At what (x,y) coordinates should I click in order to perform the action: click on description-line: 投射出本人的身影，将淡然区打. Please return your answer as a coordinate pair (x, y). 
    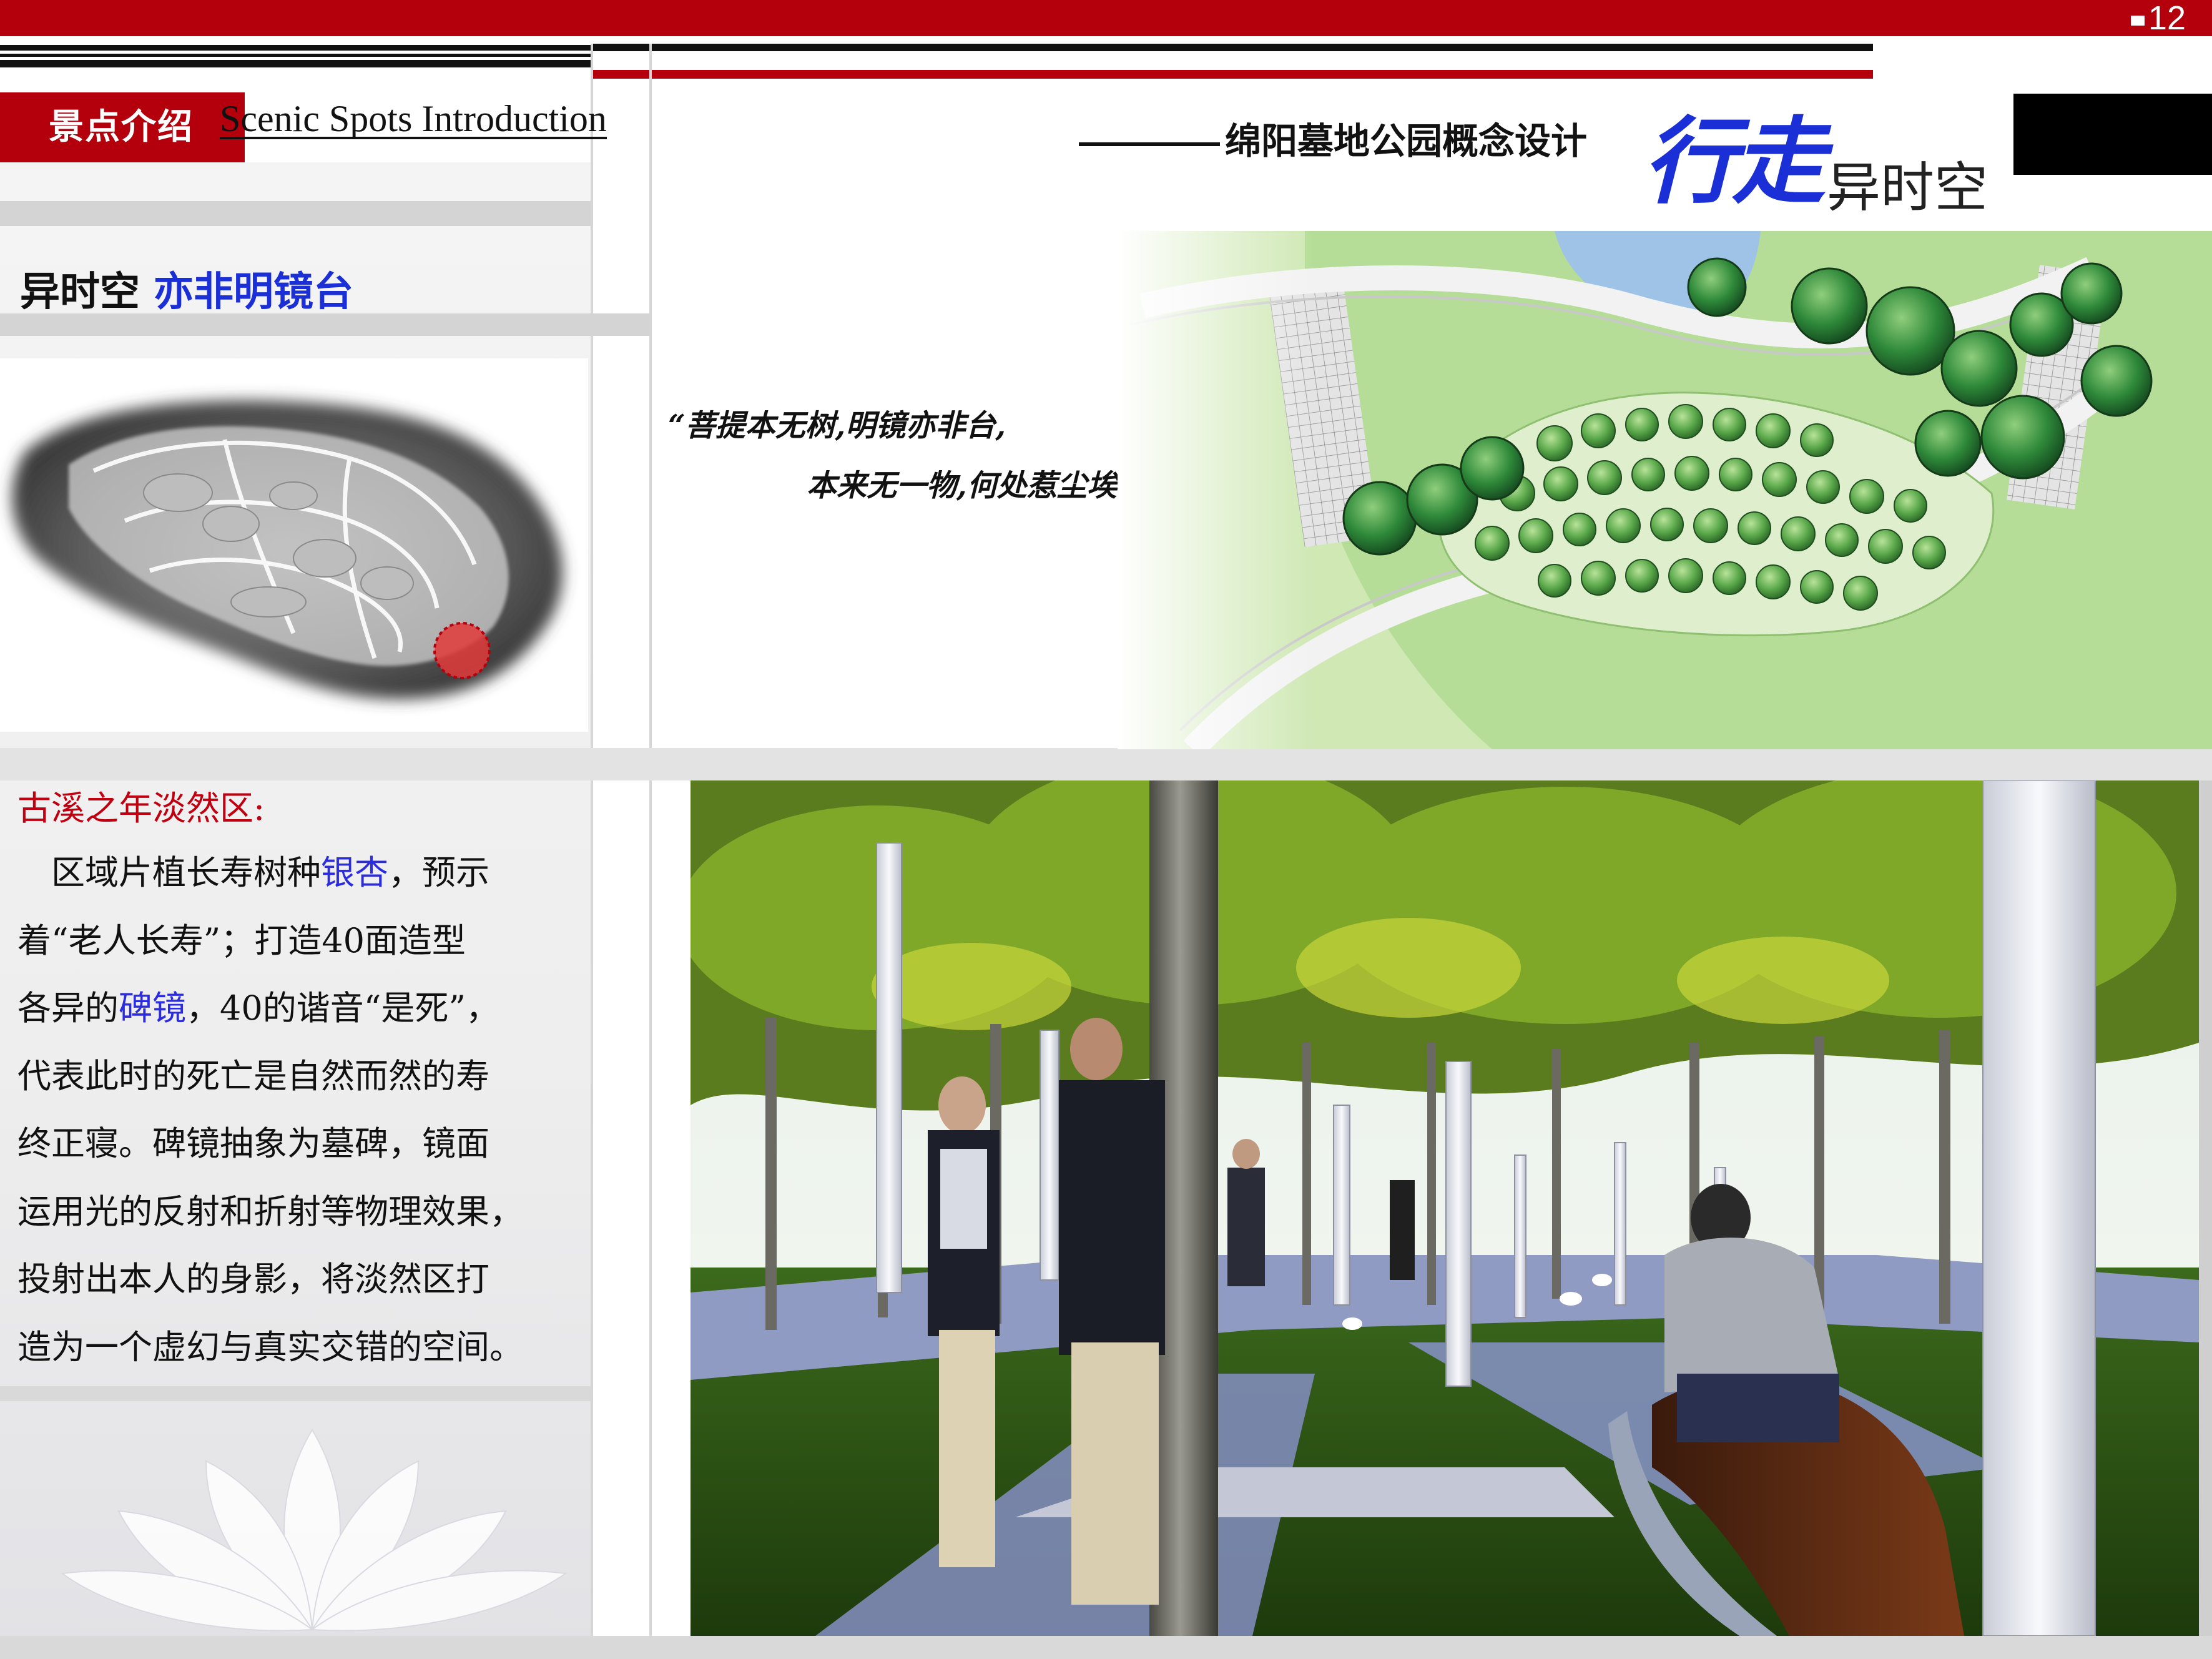
    Looking at the image, I should click on (298, 1280).